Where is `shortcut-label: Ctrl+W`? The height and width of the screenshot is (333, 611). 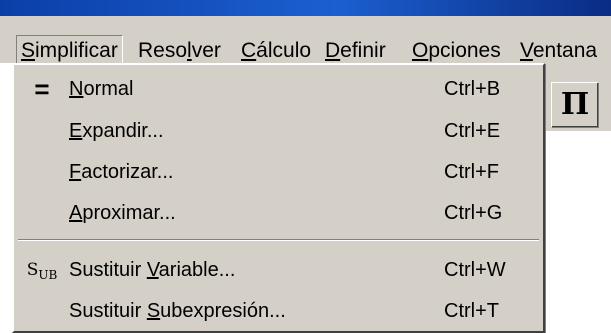 shortcut-label: Ctrl+W is located at coordinates (475, 270).